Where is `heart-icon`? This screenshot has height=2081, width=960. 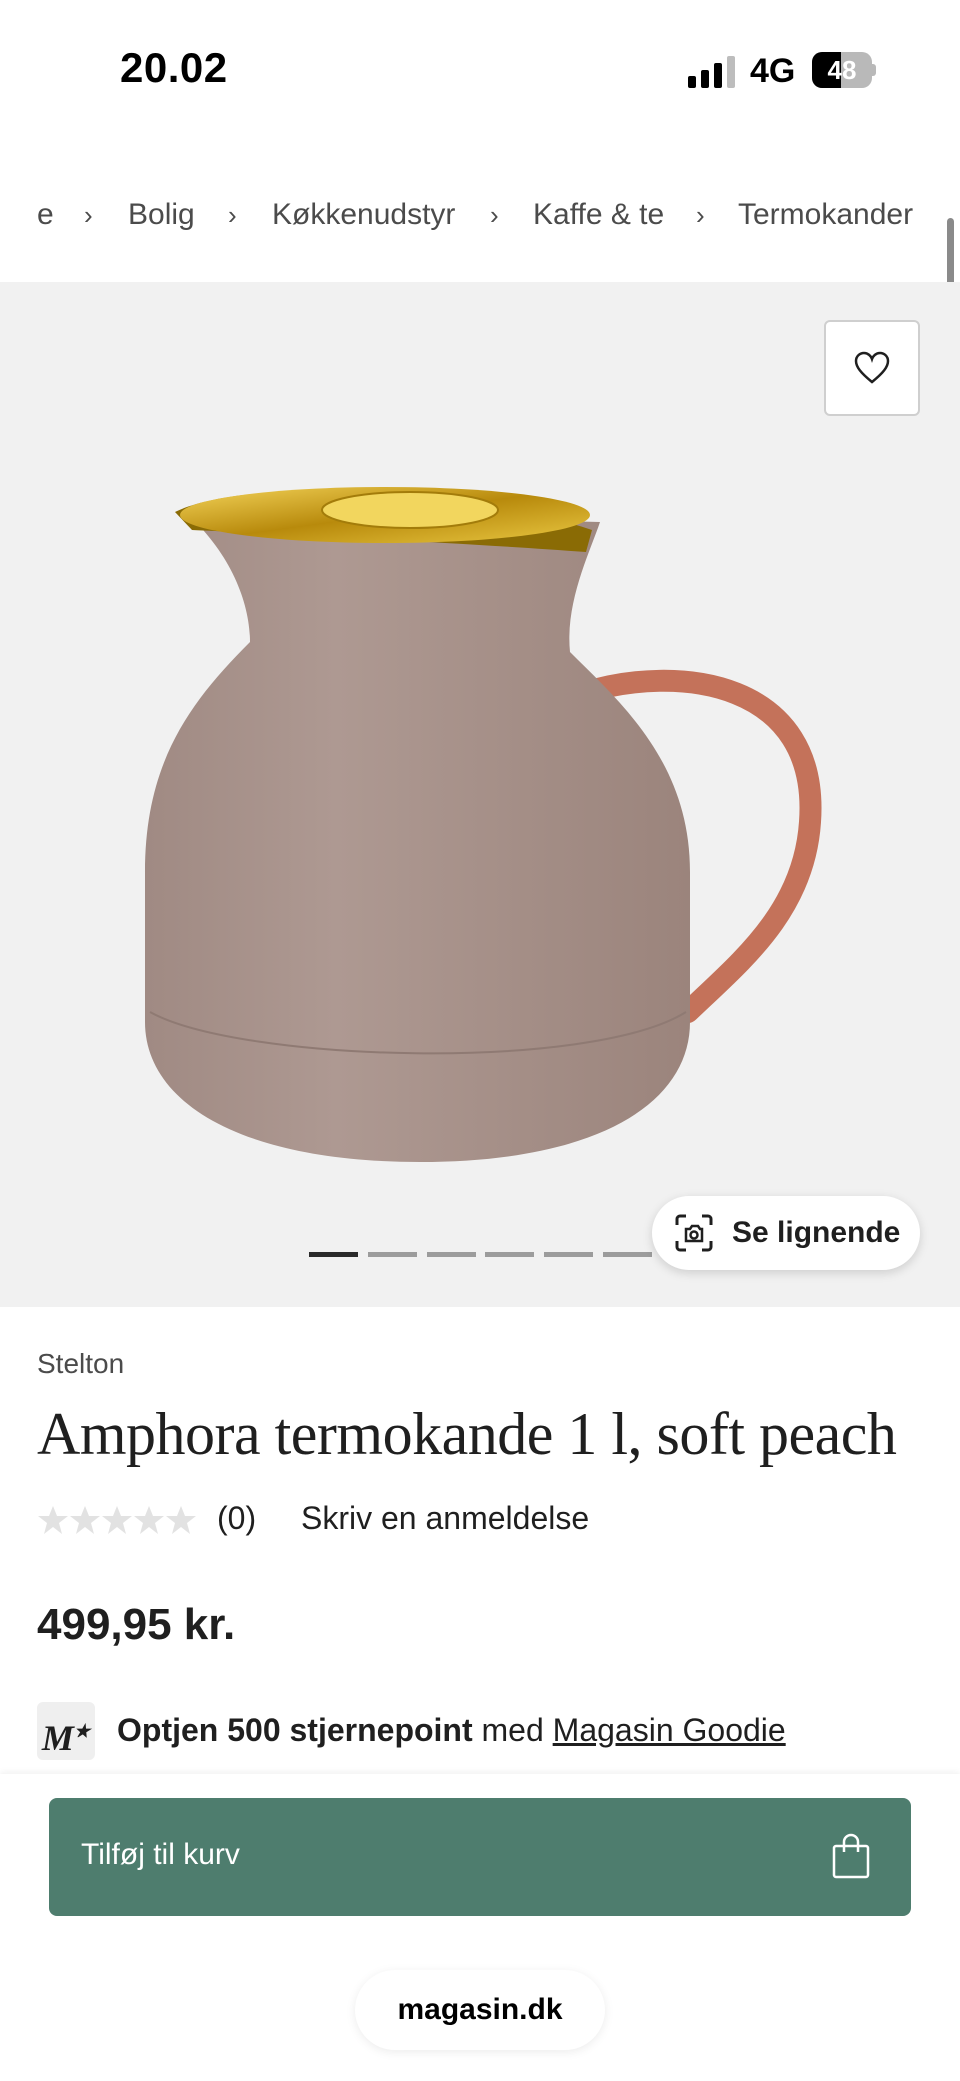
heart-icon is located at coordinates (872, 367).